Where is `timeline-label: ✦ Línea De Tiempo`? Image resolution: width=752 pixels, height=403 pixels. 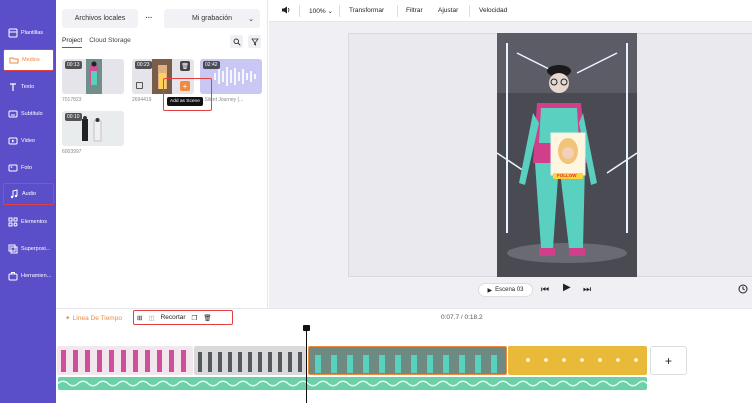 timeline-label: ✦ Línea De Tiempo is located at coordinates (93, 318).